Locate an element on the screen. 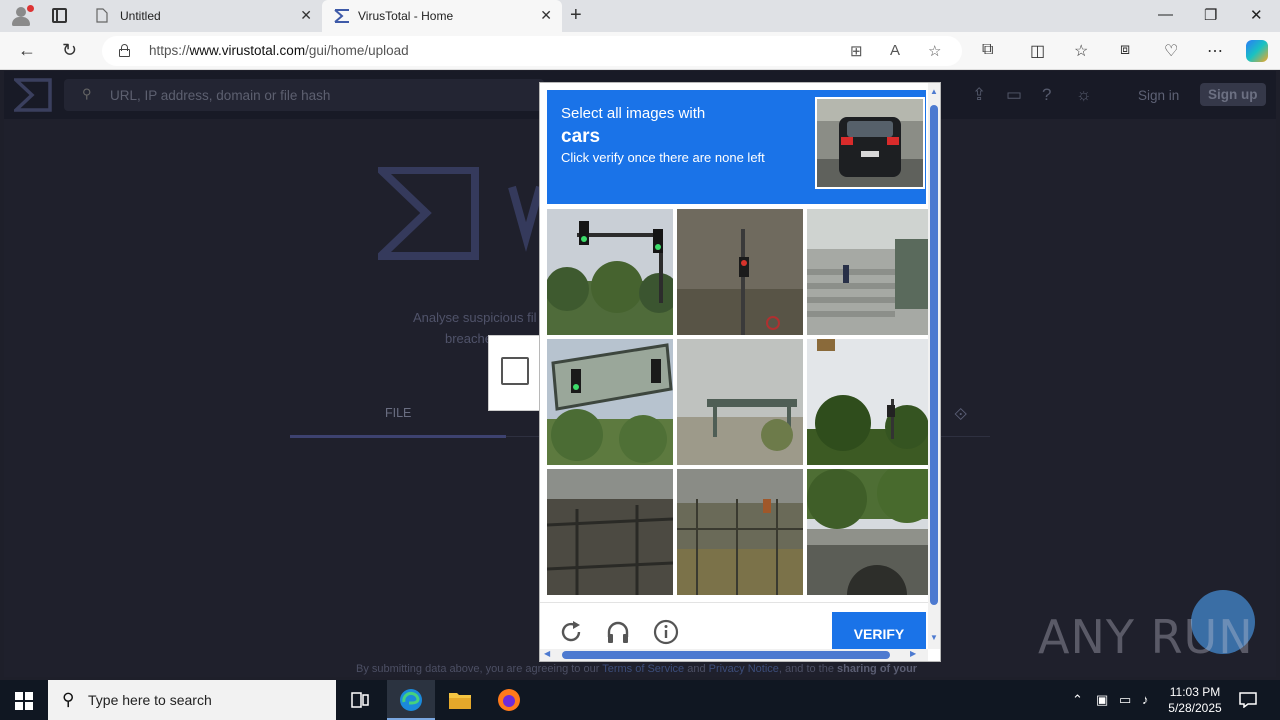 Image resolution: width=1280 pixels, height=720 pixels. captcha-subtext: Click verify once there are none left is located at coordinates (663, 157).